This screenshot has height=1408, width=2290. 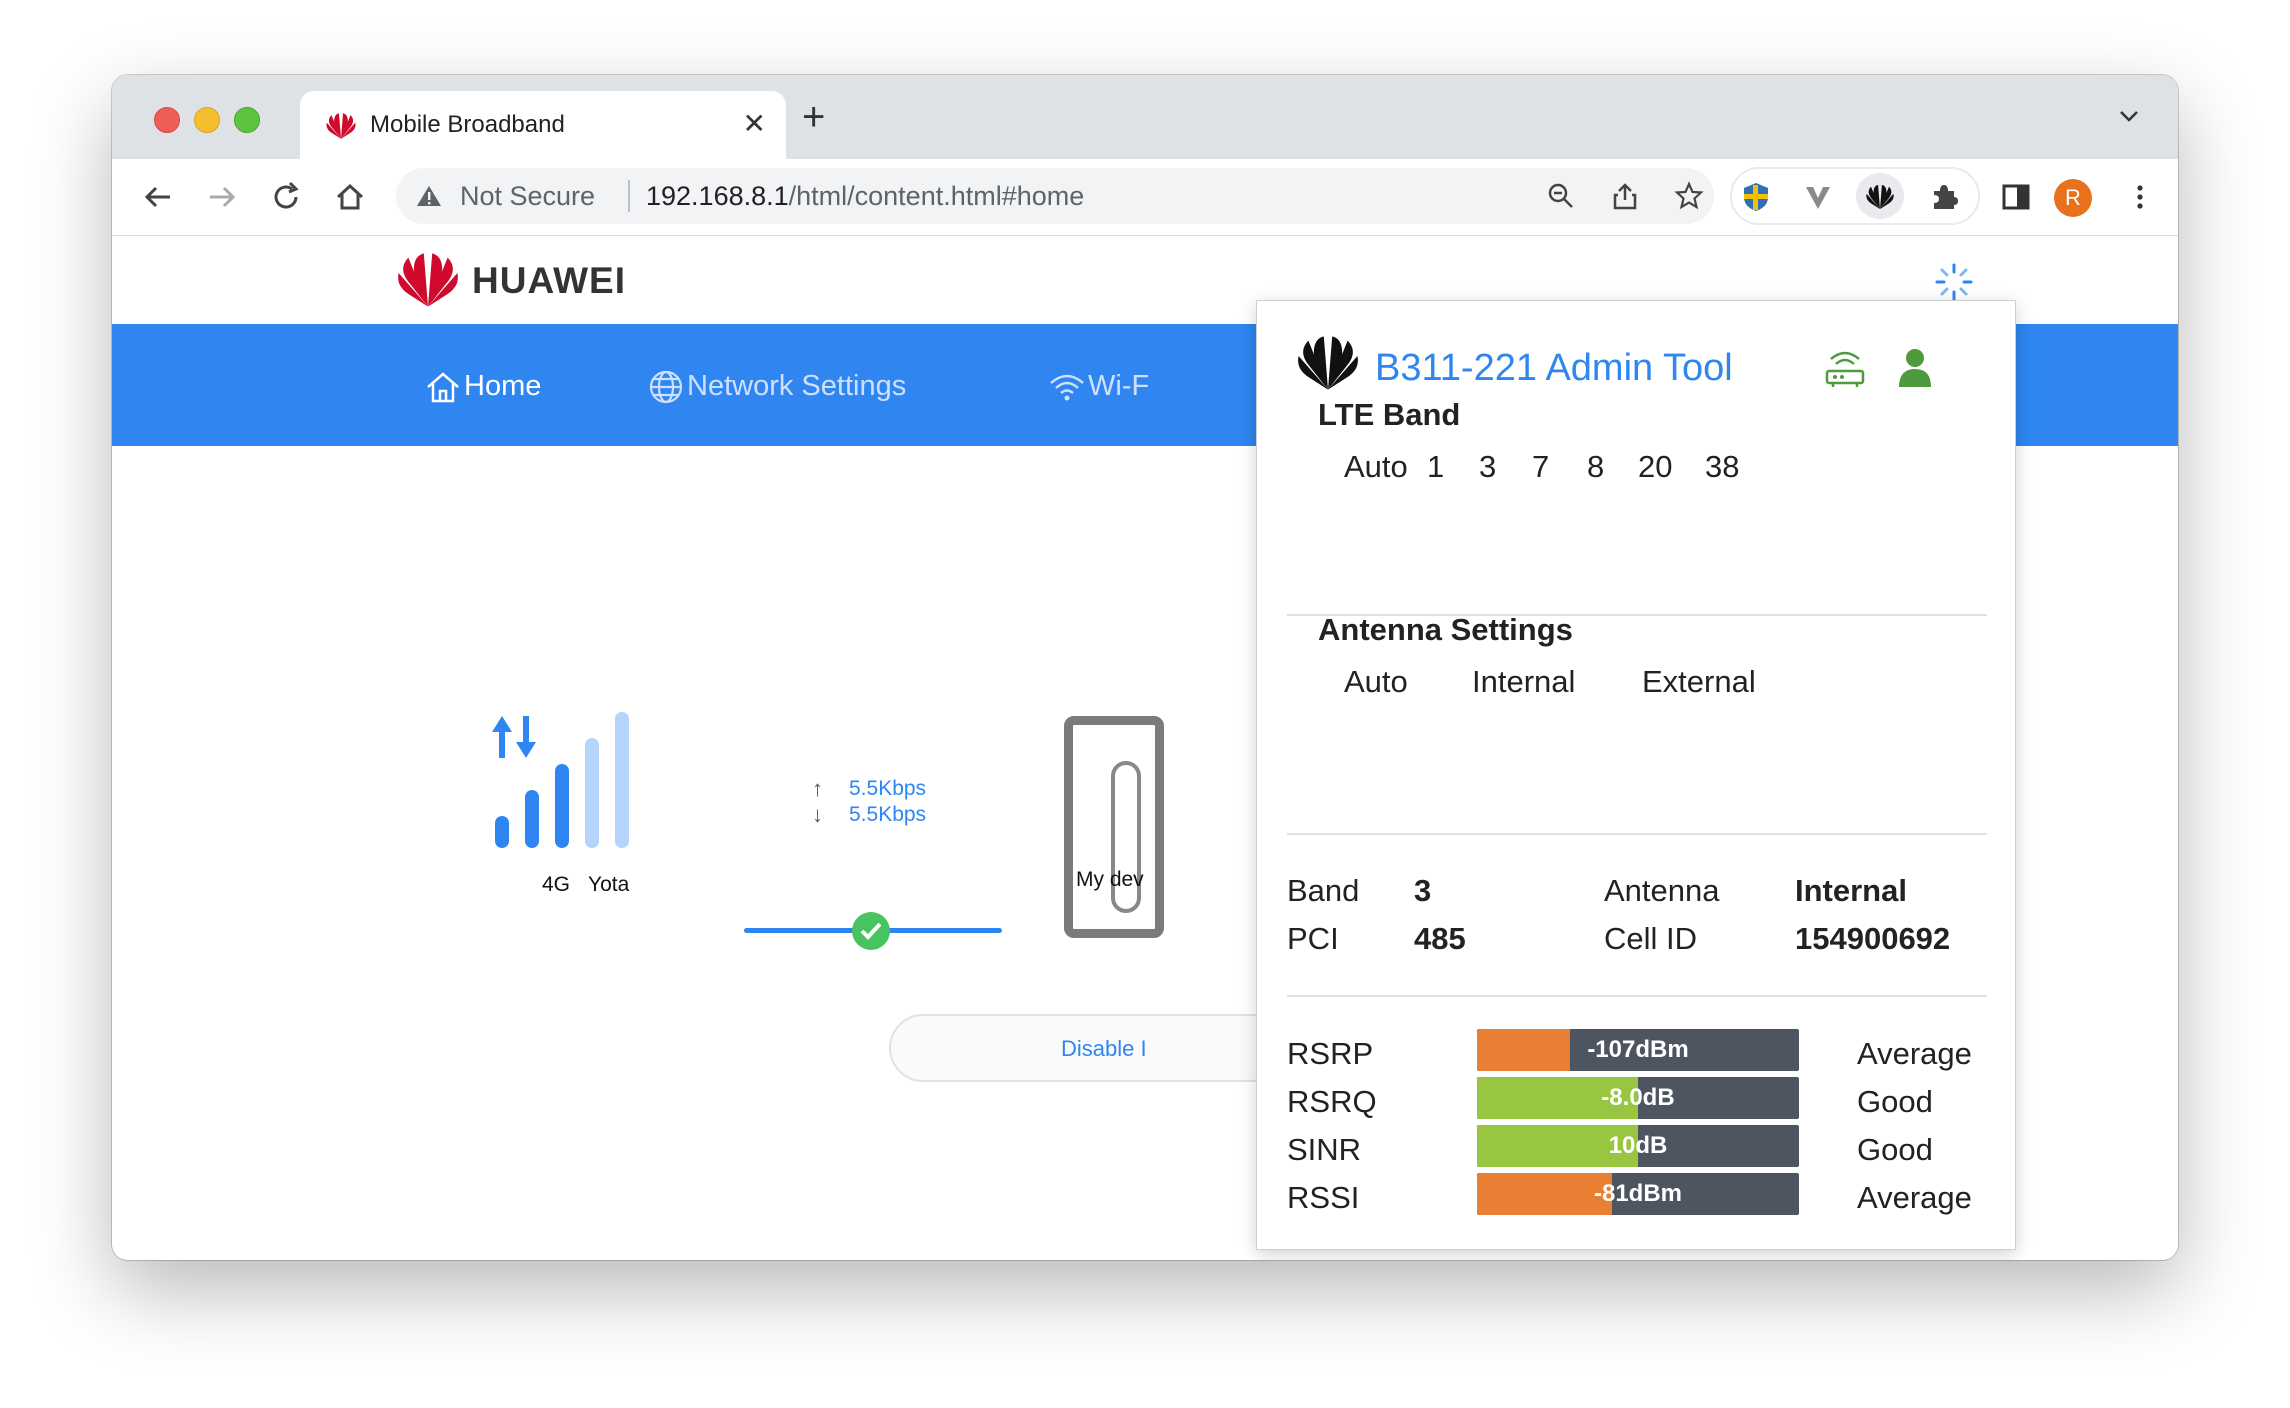 What do you see at coordinates (1389, 414) in the screenshot?
I see `lte-band-heading: LTE Band` at bounding box center [1389, 414].